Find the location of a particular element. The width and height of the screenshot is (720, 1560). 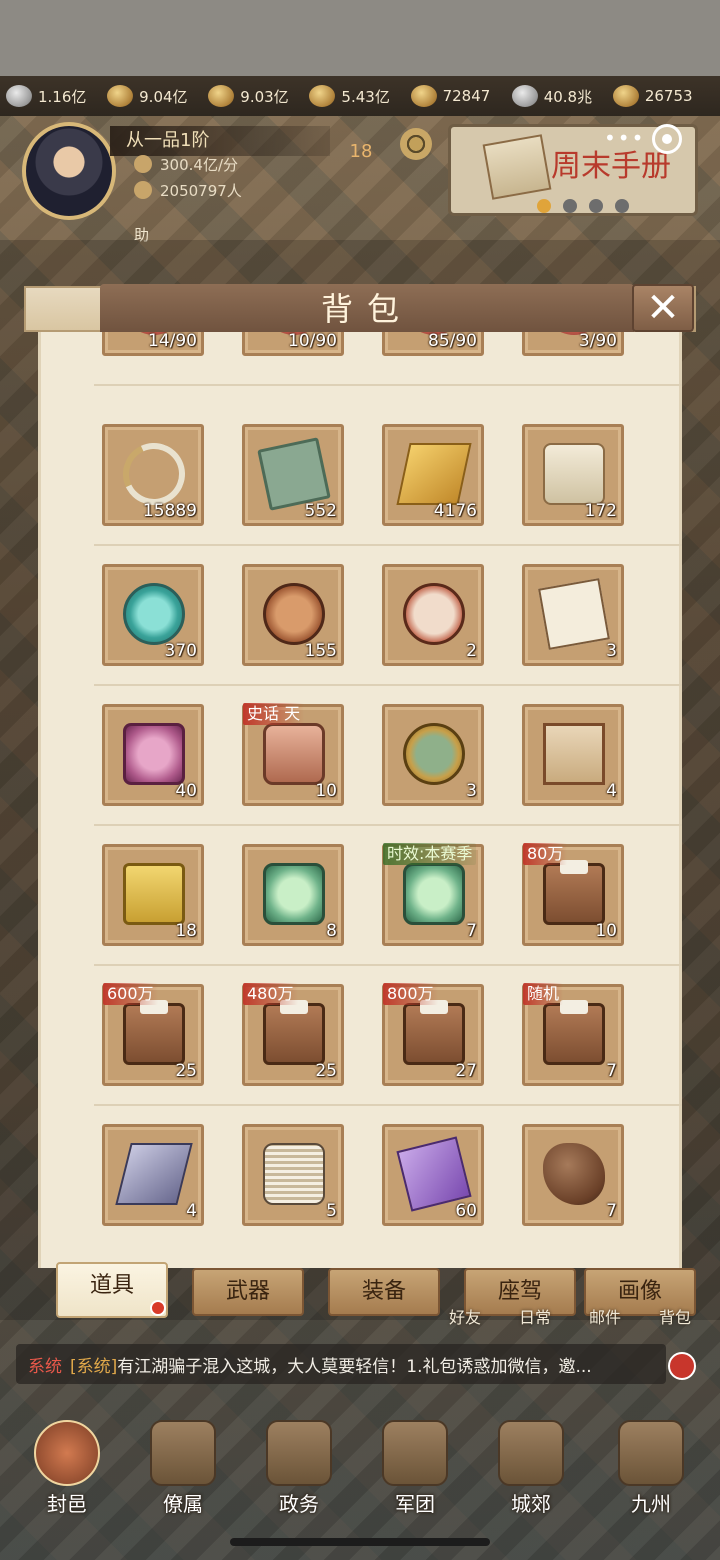

nav-label: 僚属 is located at coordinates (183, 1504).